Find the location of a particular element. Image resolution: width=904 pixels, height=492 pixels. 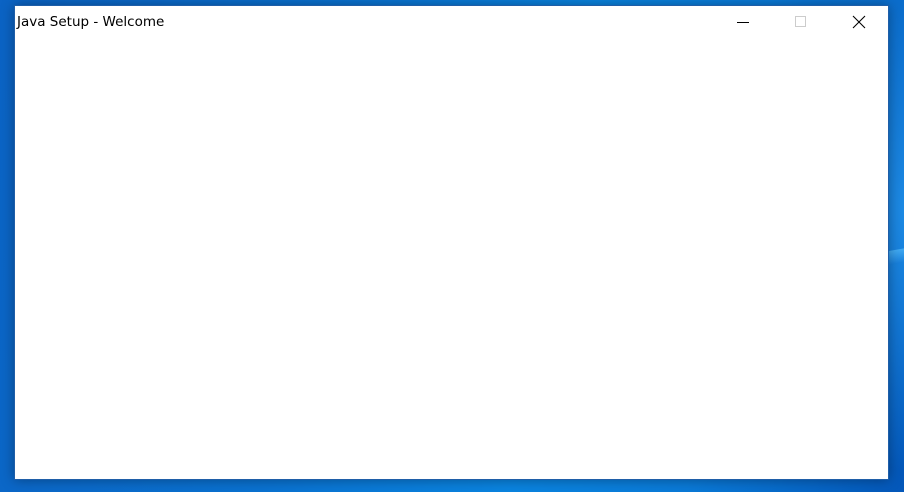

maximize-button is located at coordinates (801, 21).